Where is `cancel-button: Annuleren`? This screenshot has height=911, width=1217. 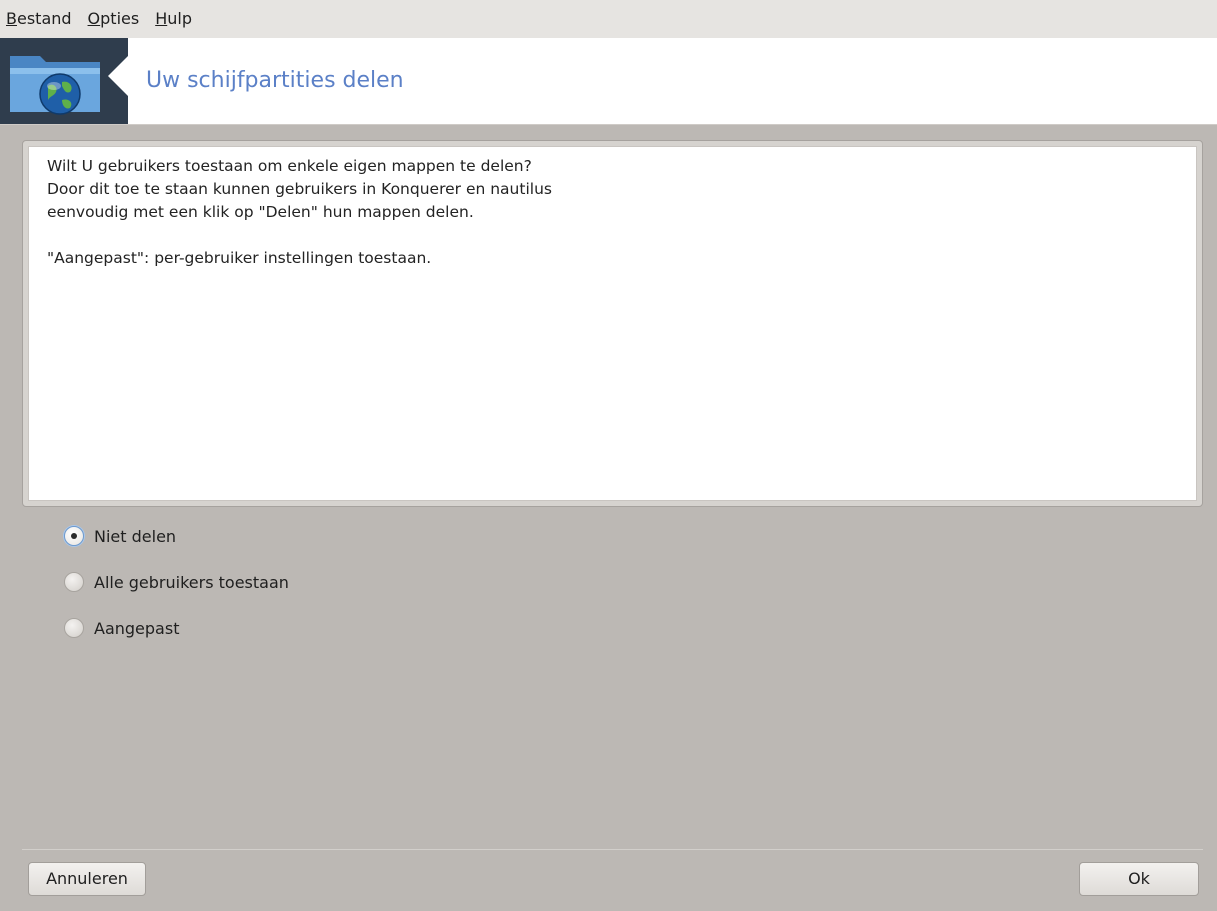
cancel-button: Annuleren is located at coordinates (87, 879).